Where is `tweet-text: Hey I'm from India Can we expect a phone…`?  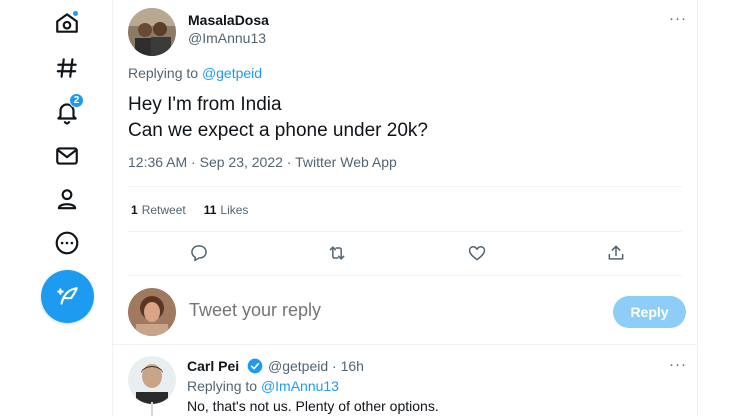 tweet-text: Hey I'm from India Can we expect a phone… is located at coordinates (278, 118).